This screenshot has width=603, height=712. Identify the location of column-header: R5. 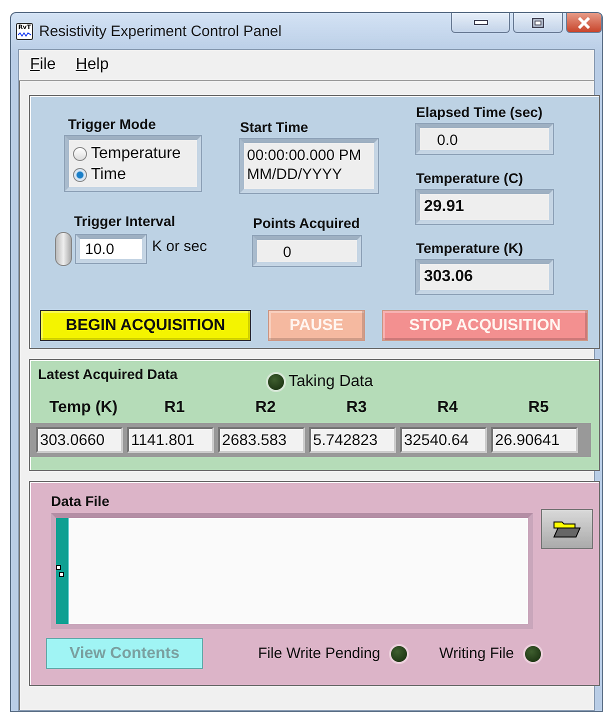
(538, 408).